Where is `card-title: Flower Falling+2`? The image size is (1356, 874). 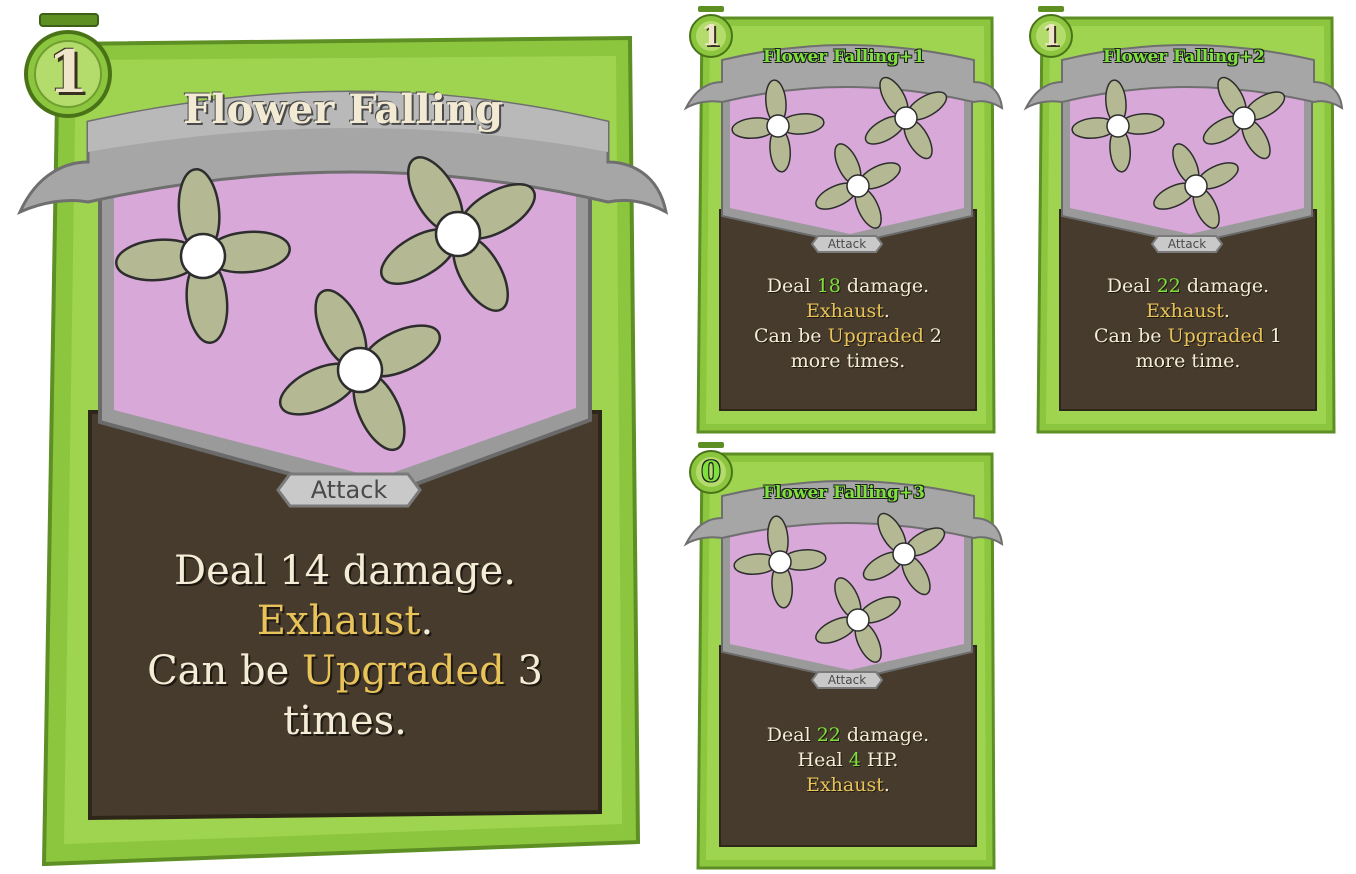
card-title: Flower Falling+2 is located at coordinates (1184, 57).